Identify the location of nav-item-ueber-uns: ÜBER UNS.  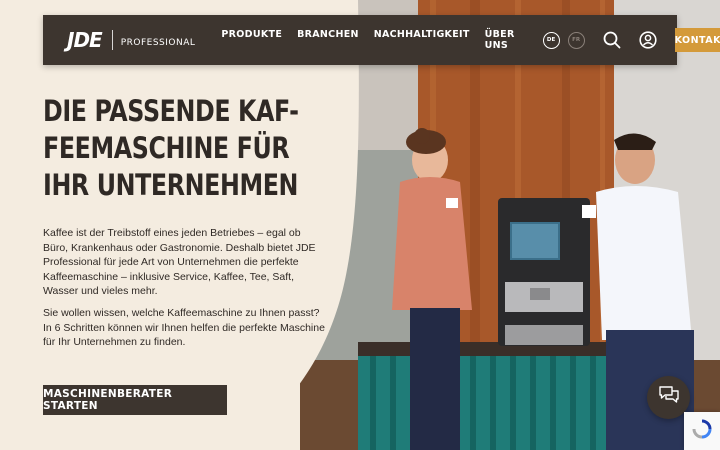
(500, 40).